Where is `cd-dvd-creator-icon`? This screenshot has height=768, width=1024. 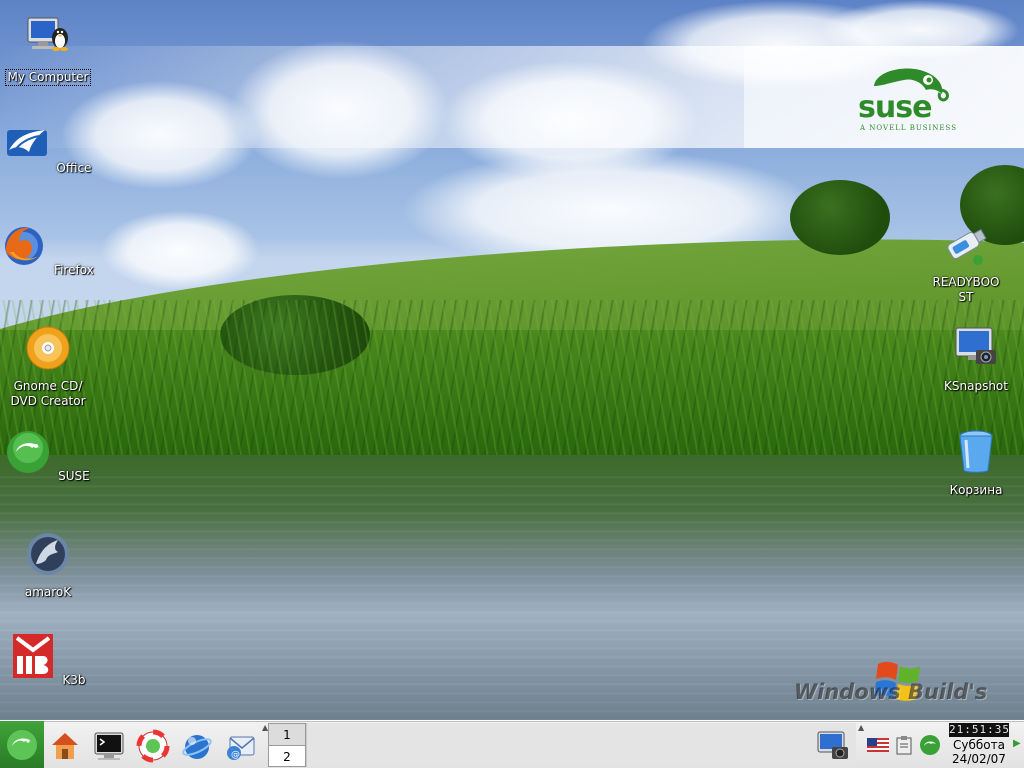
cd-dvd-creator-icon is located at coordinates (48, 348).